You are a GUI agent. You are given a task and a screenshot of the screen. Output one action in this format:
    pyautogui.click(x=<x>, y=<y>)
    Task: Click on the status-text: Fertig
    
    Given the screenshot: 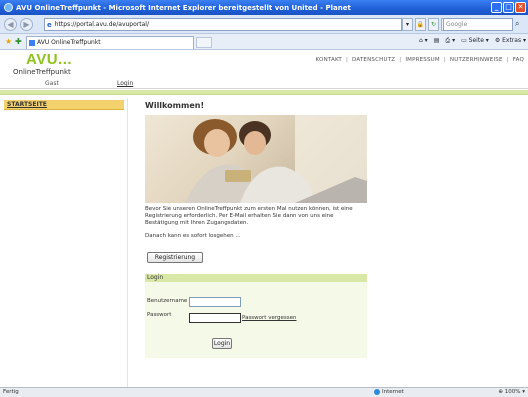 What is the action you would take?
    pyautogui.click(x=11, y=392)
    